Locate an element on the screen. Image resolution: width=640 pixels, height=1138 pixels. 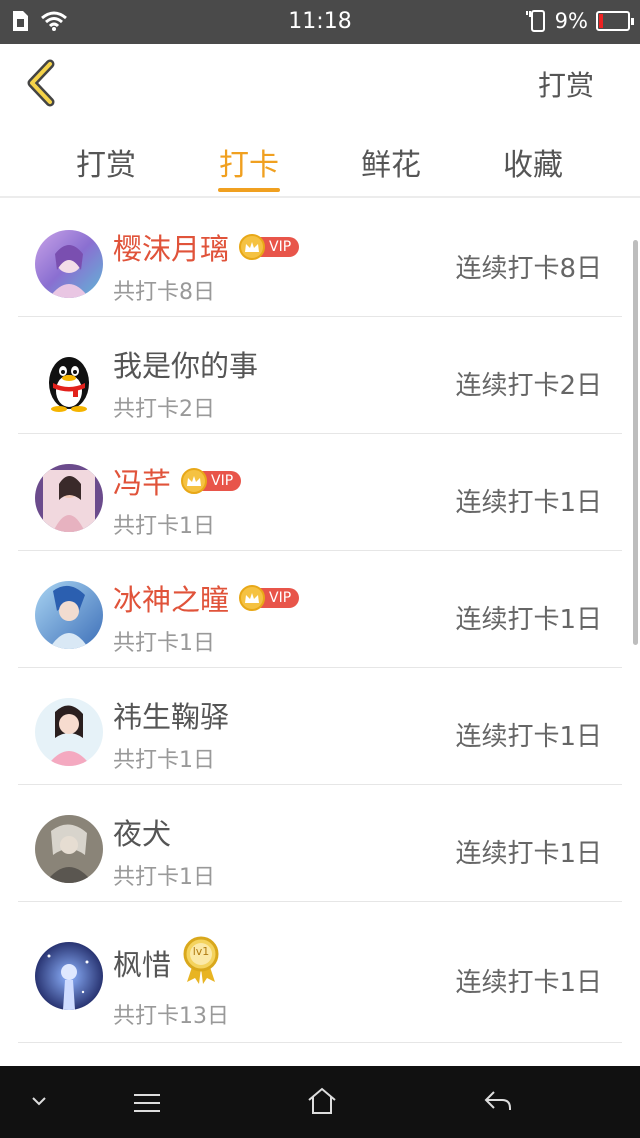
level-label: lv1 is located at coordinates (201, 951).